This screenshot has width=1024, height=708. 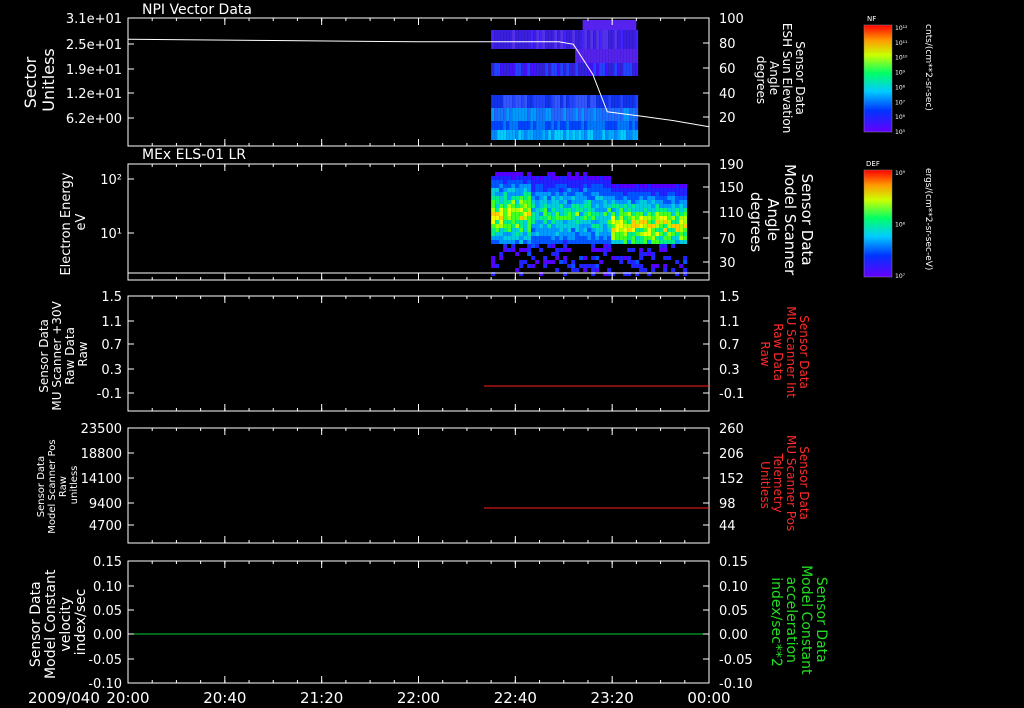 What do you see at coordinates (900, 225) in the screenshot?
I see `colorbar-ticks: 10⁹ 10⁸ 10⁷` at bounding box center [900, 225].